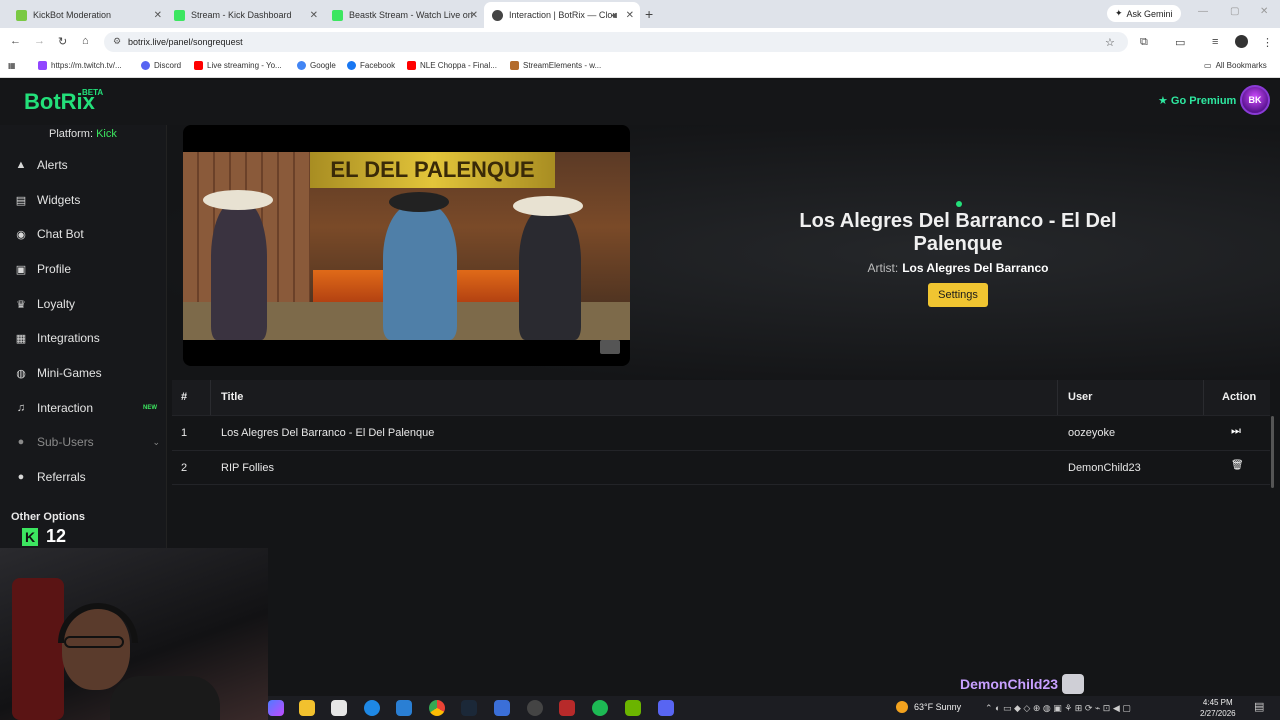  I want to click on tab-label: KickBot Moderation, so click(72, 15).